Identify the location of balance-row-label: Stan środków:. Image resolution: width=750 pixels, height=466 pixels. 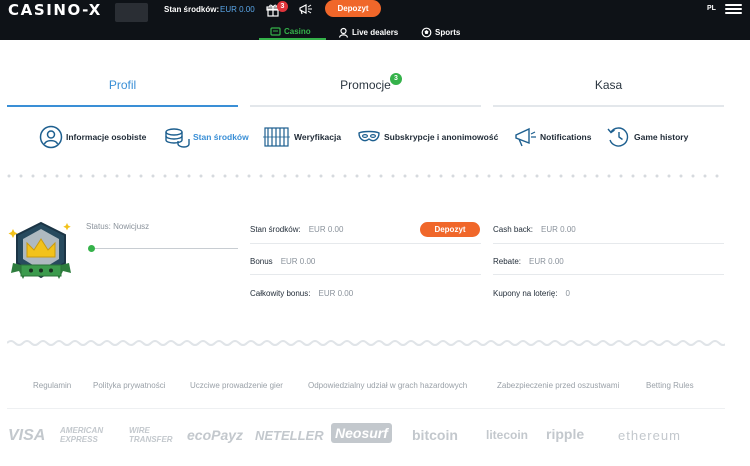
(275, 229).